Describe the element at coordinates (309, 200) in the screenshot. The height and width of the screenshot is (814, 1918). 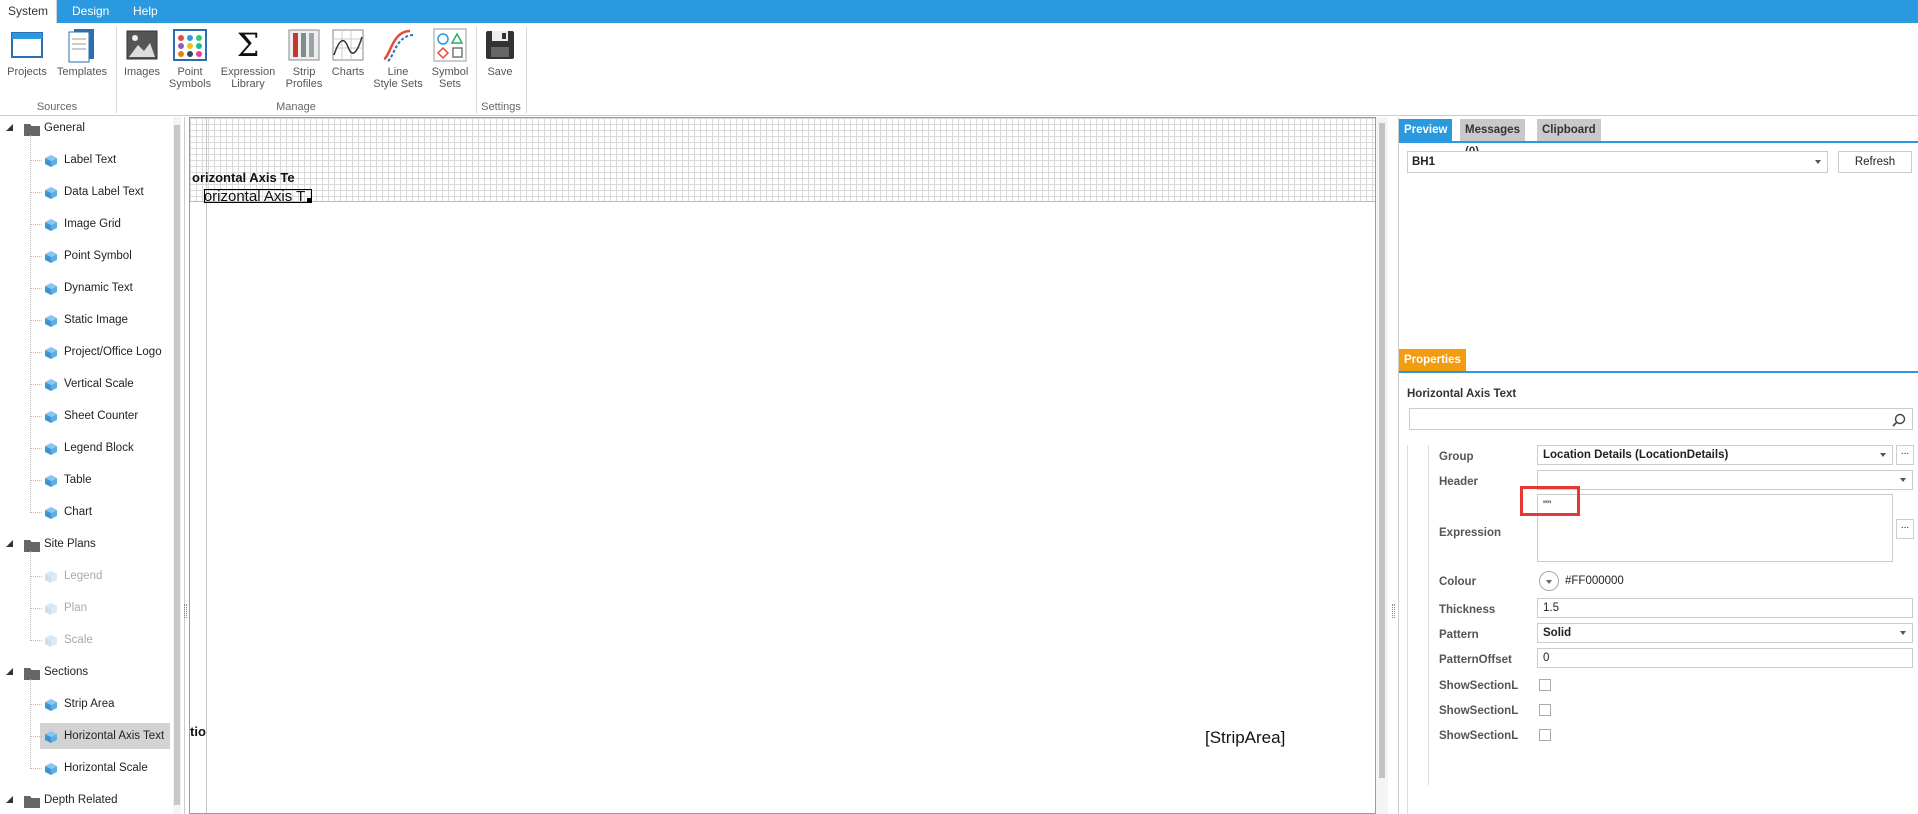
I see `resize-handle` at that location.